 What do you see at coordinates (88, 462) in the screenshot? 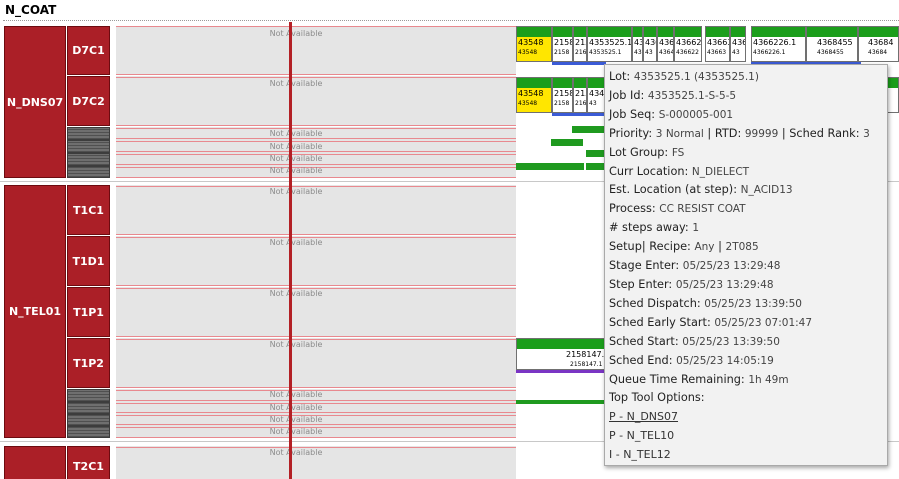
I see `tool-t2c1: T2C1` at bounding box center [88, 462].